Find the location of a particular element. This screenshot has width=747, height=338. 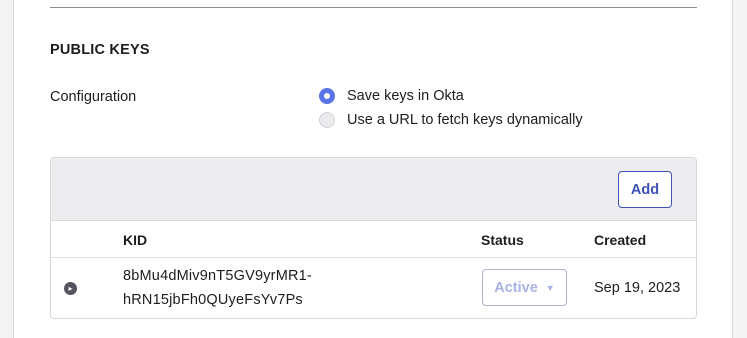

section-title: PUBLIC KEYS is located at coordinates (100, 50).